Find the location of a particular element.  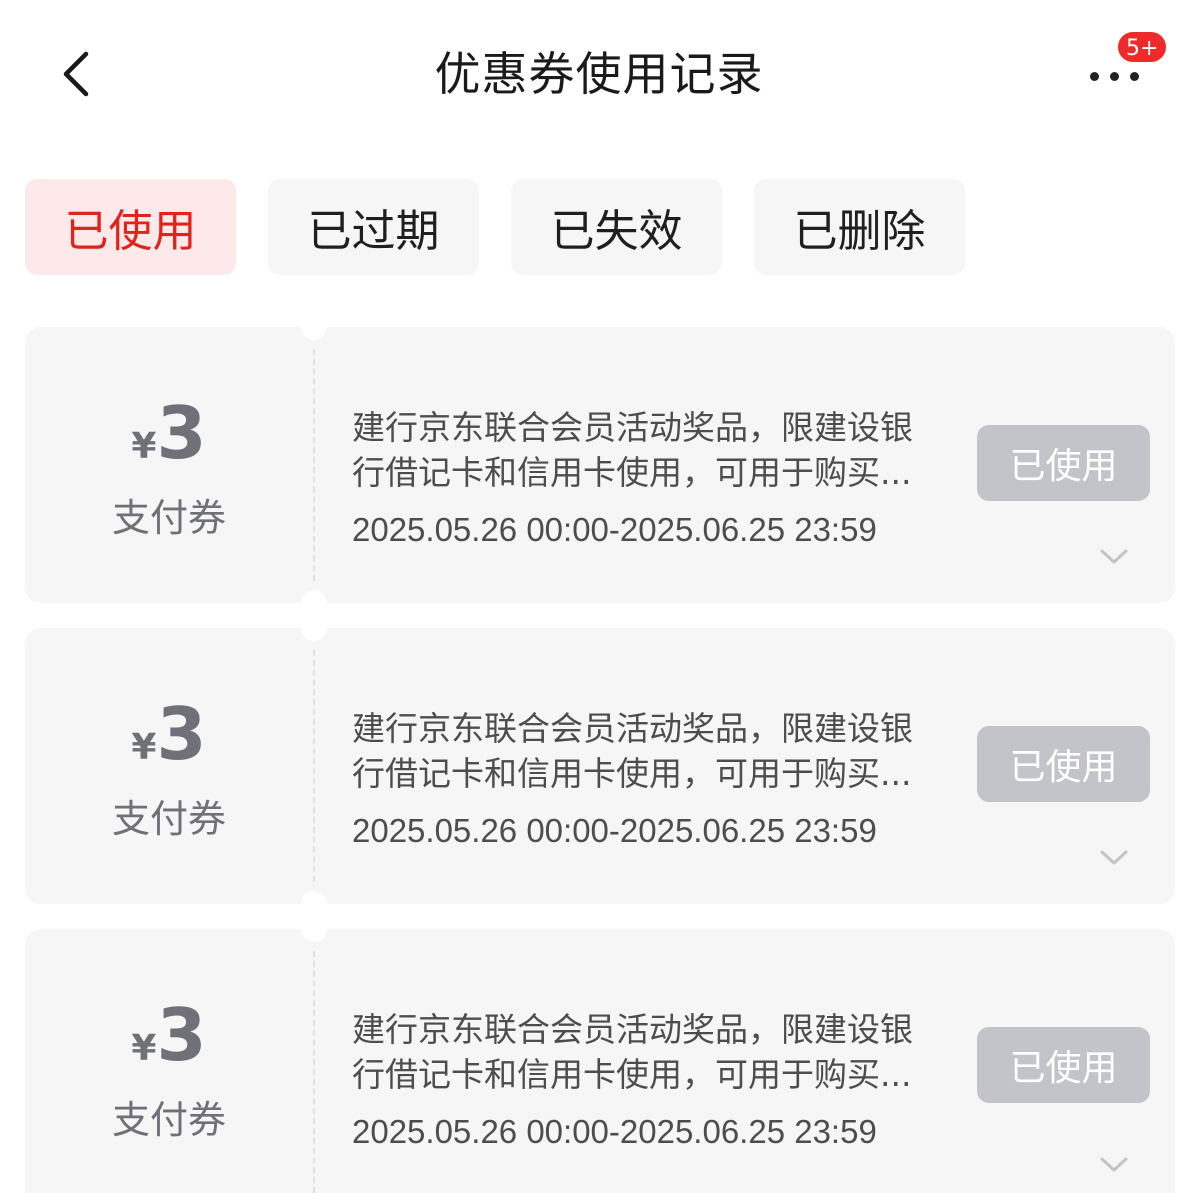

page-title: 优惠券使用记录 is located at coordinates (599, 74).